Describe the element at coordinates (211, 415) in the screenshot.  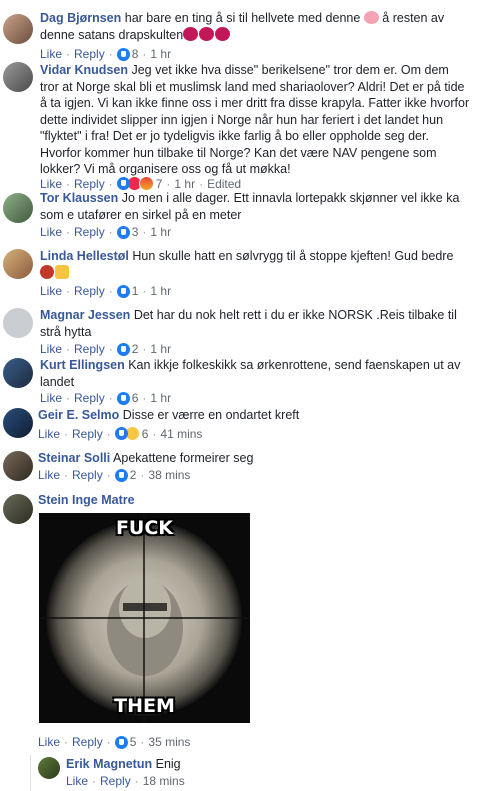
I see `comment-text: Disse er værre en ondartet kreft` at that location.